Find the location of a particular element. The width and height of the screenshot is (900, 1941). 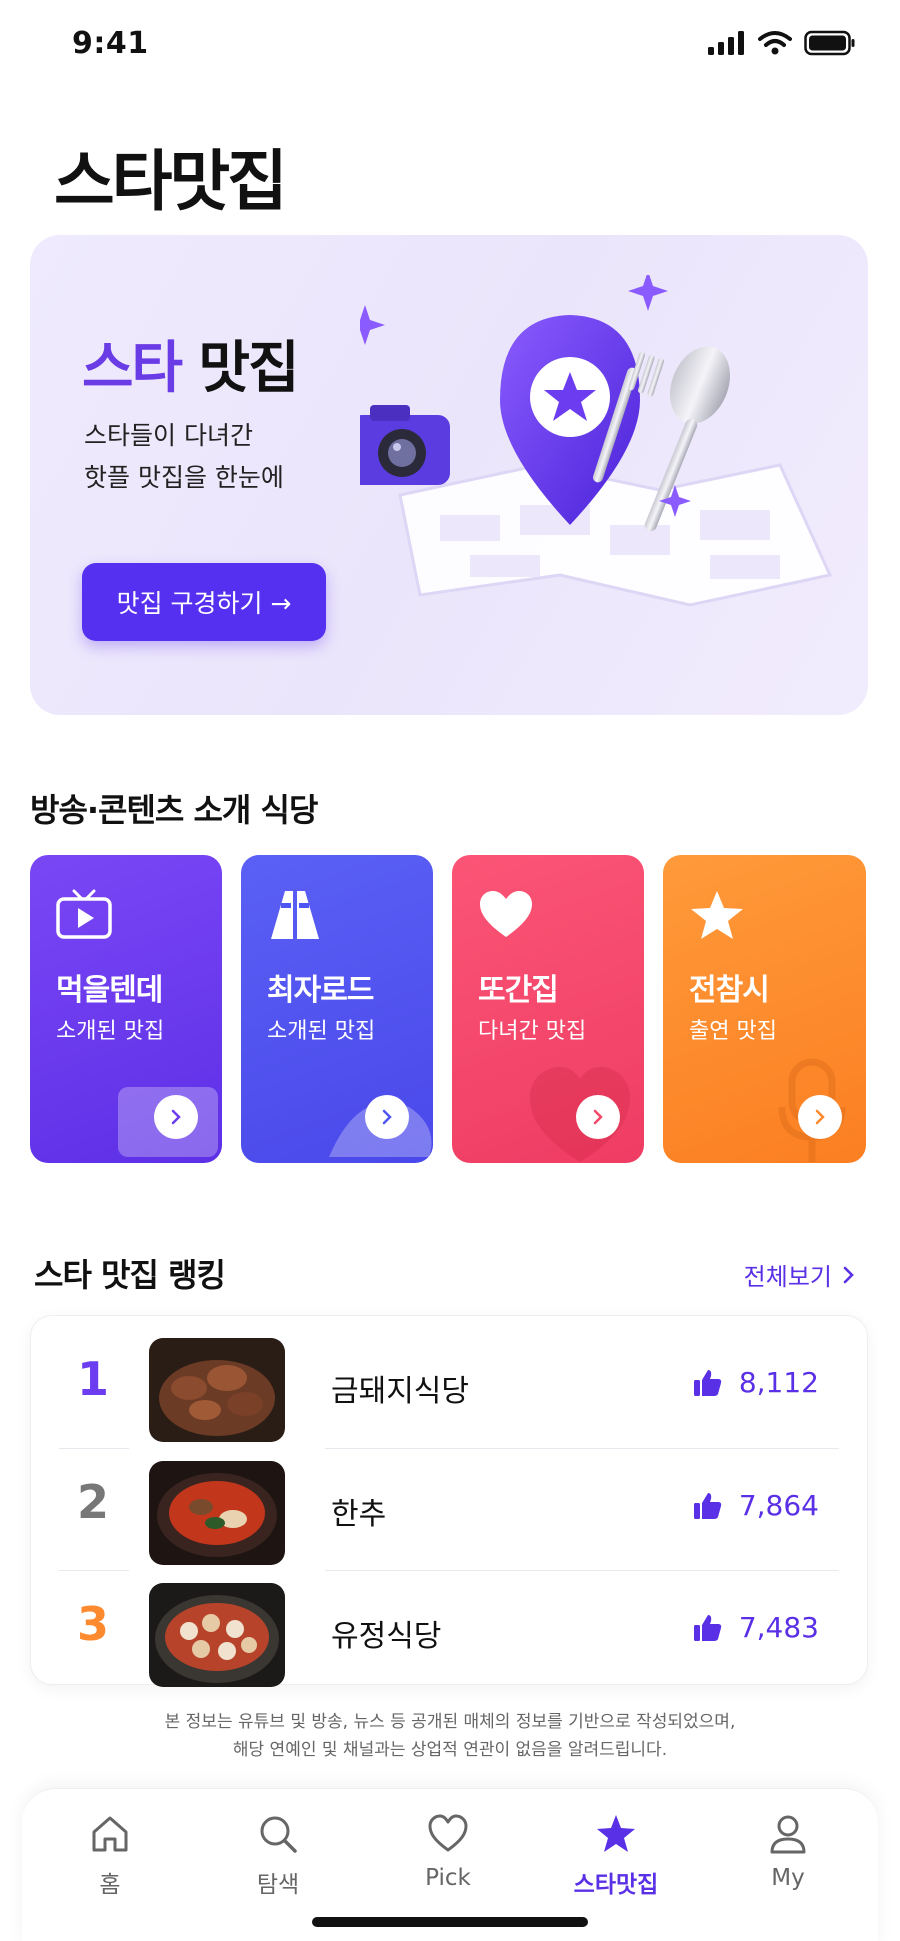

restaurant-name: 금돼지식당 is located at coordinates (400, 1391).